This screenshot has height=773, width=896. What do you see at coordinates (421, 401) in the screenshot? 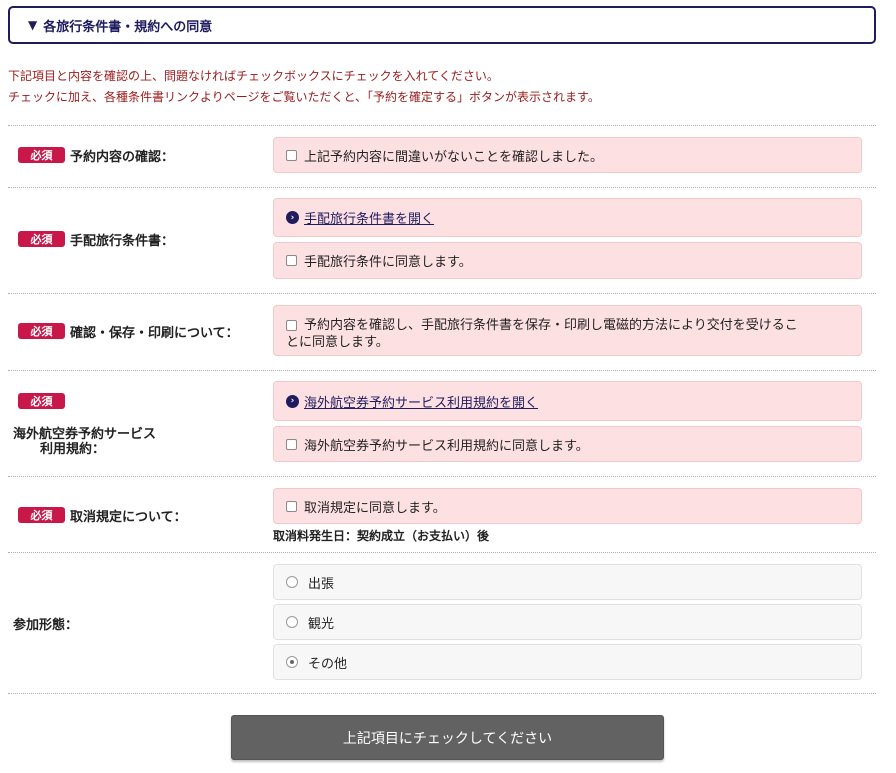
I see `air-ticket-terms-link: 海外航空券予約サービス利用規約を開く` at bounding box center [421, 401].